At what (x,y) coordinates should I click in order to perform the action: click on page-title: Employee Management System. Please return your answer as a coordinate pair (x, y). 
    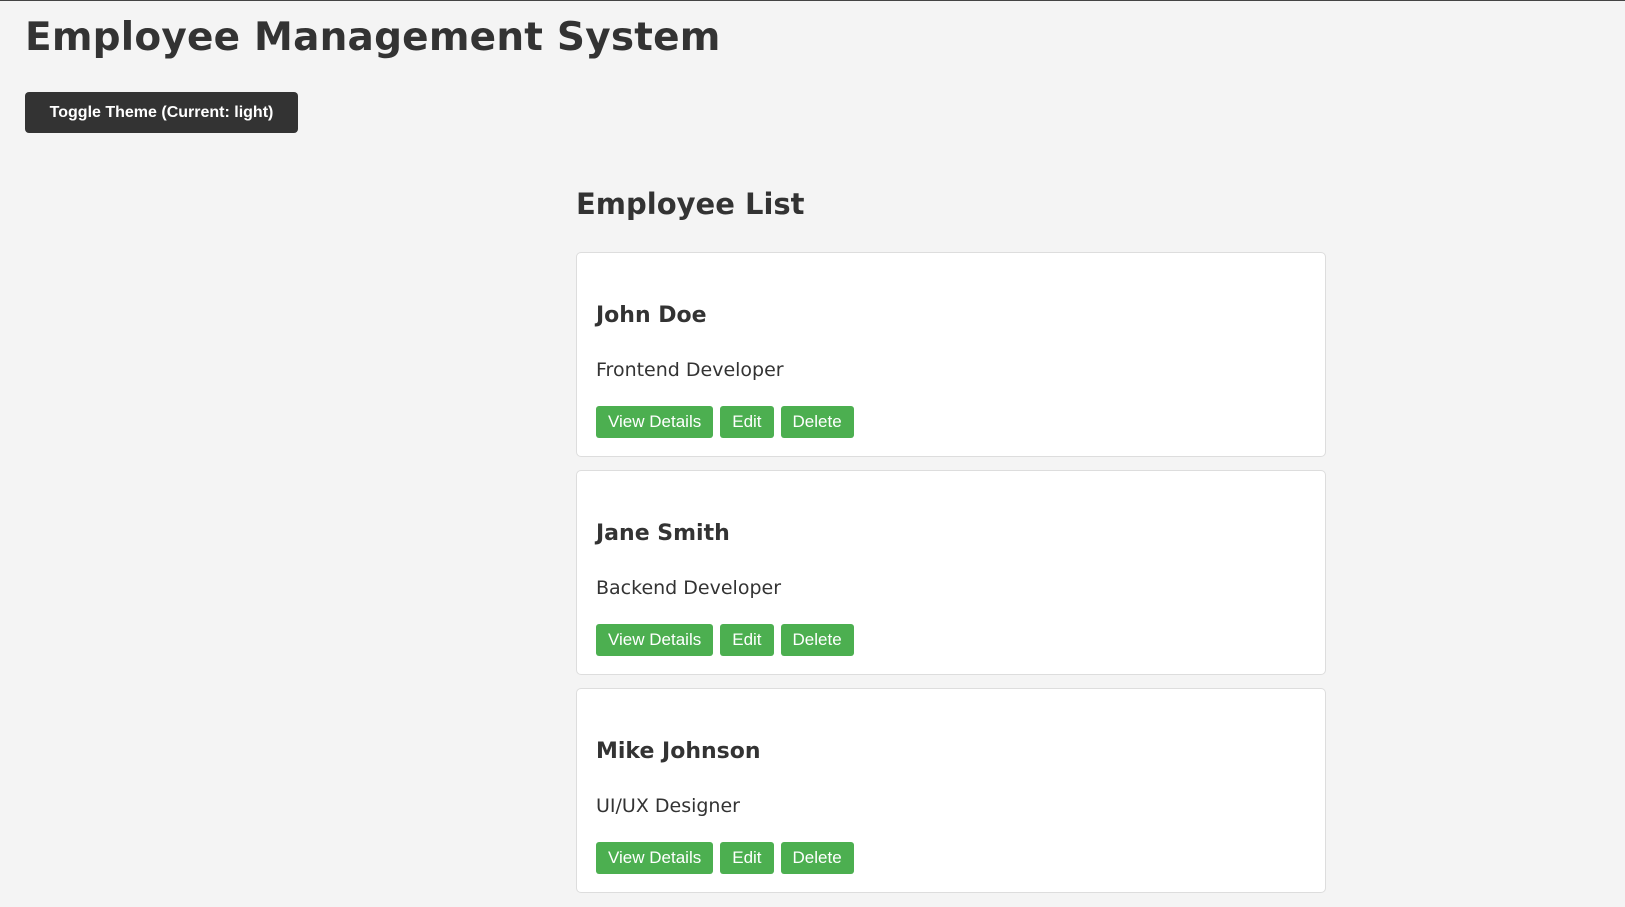
    Looking at the image, I should click on (373, 37).